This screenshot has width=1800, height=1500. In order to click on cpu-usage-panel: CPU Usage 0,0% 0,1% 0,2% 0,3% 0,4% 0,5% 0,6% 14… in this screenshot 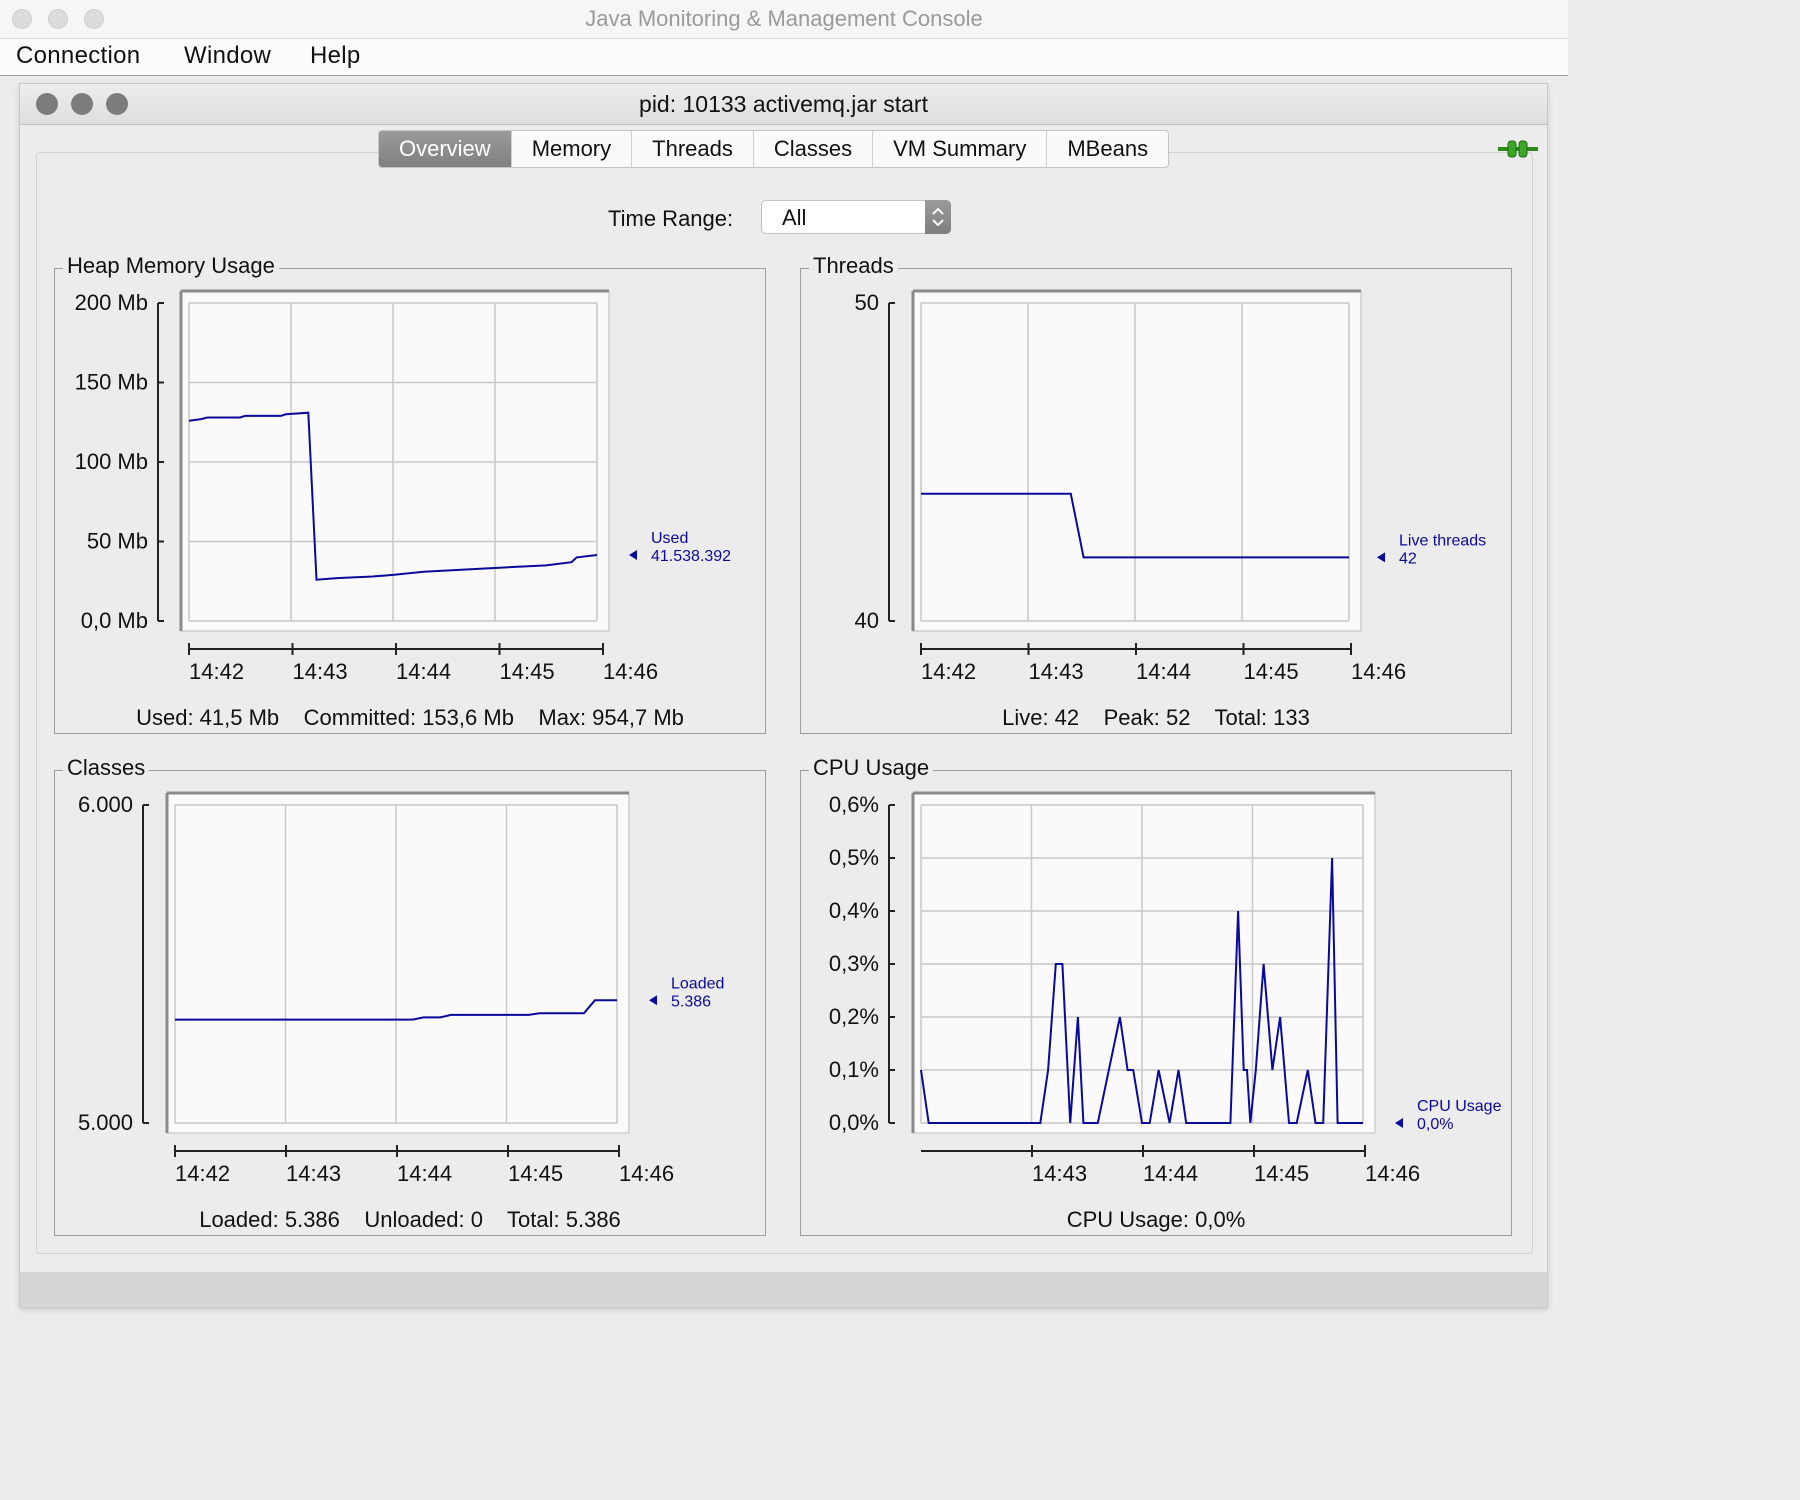, I will do `click(1156, 995)`.